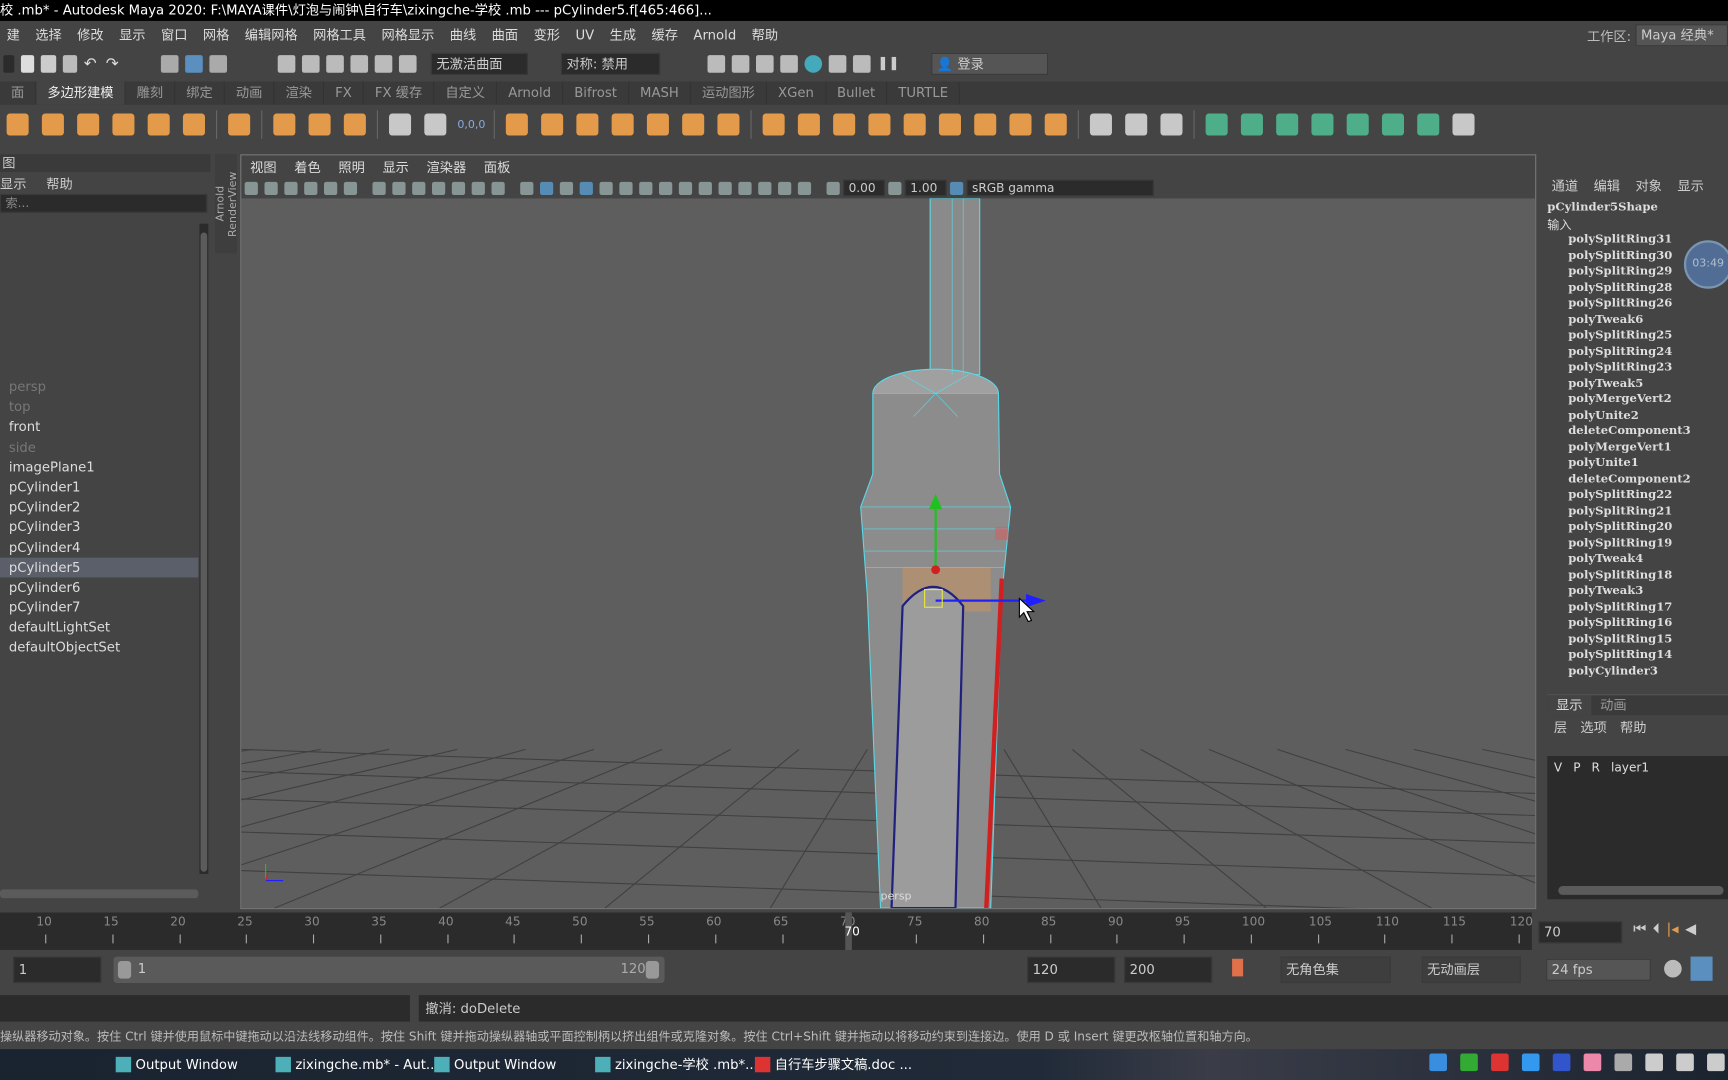  I want to click on undo-icon: ↶, so click(91, 64).